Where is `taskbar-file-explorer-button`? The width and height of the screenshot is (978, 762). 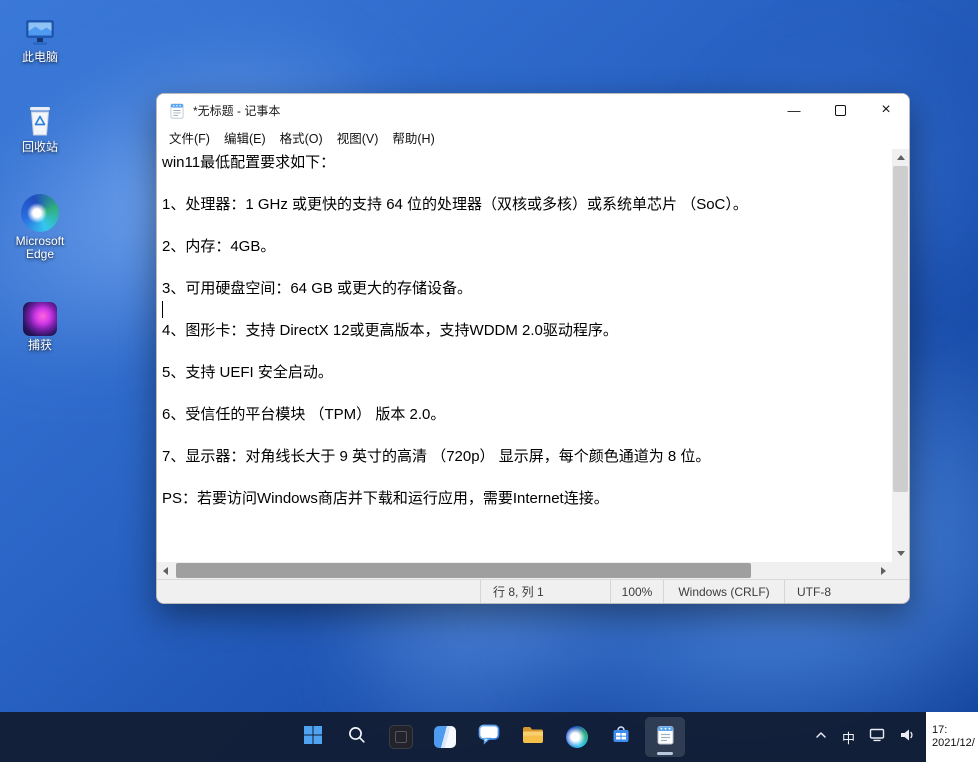 taskbar-file-explorer-button is located at coordinates (533, 737).